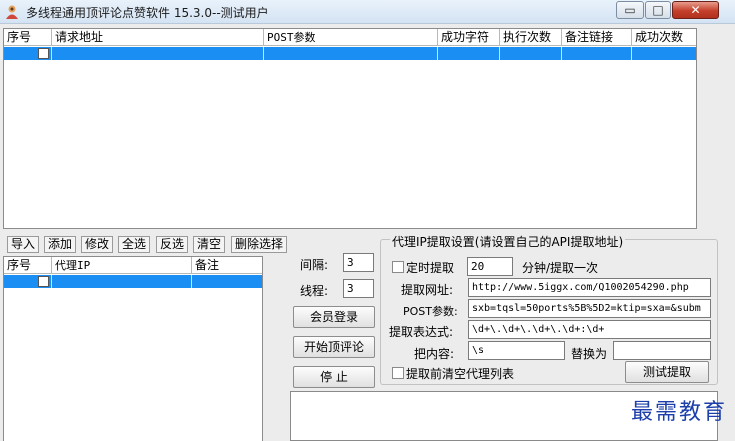 The image size is (735, 441). Describe the element at coordinates (172, 244) in the screenshot. I see `invert-selection-button: 反选` at that location.